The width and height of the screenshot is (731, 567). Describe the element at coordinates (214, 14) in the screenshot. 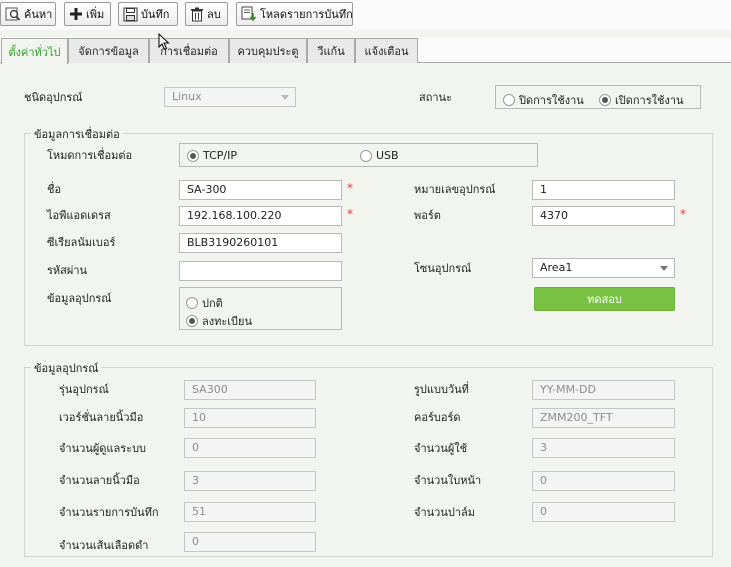

I see `delete-button-label: ลบ` at that location.